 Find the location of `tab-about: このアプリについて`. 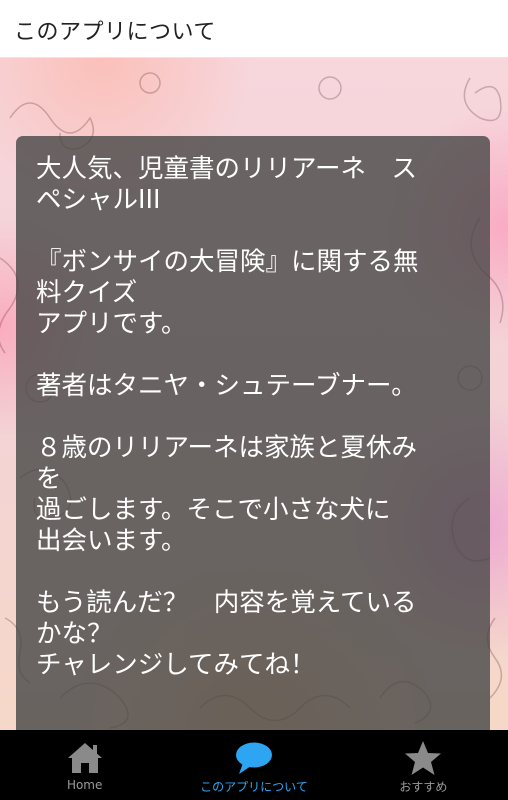

tab-about: このアプリについて is located at coordinates (253, 765).